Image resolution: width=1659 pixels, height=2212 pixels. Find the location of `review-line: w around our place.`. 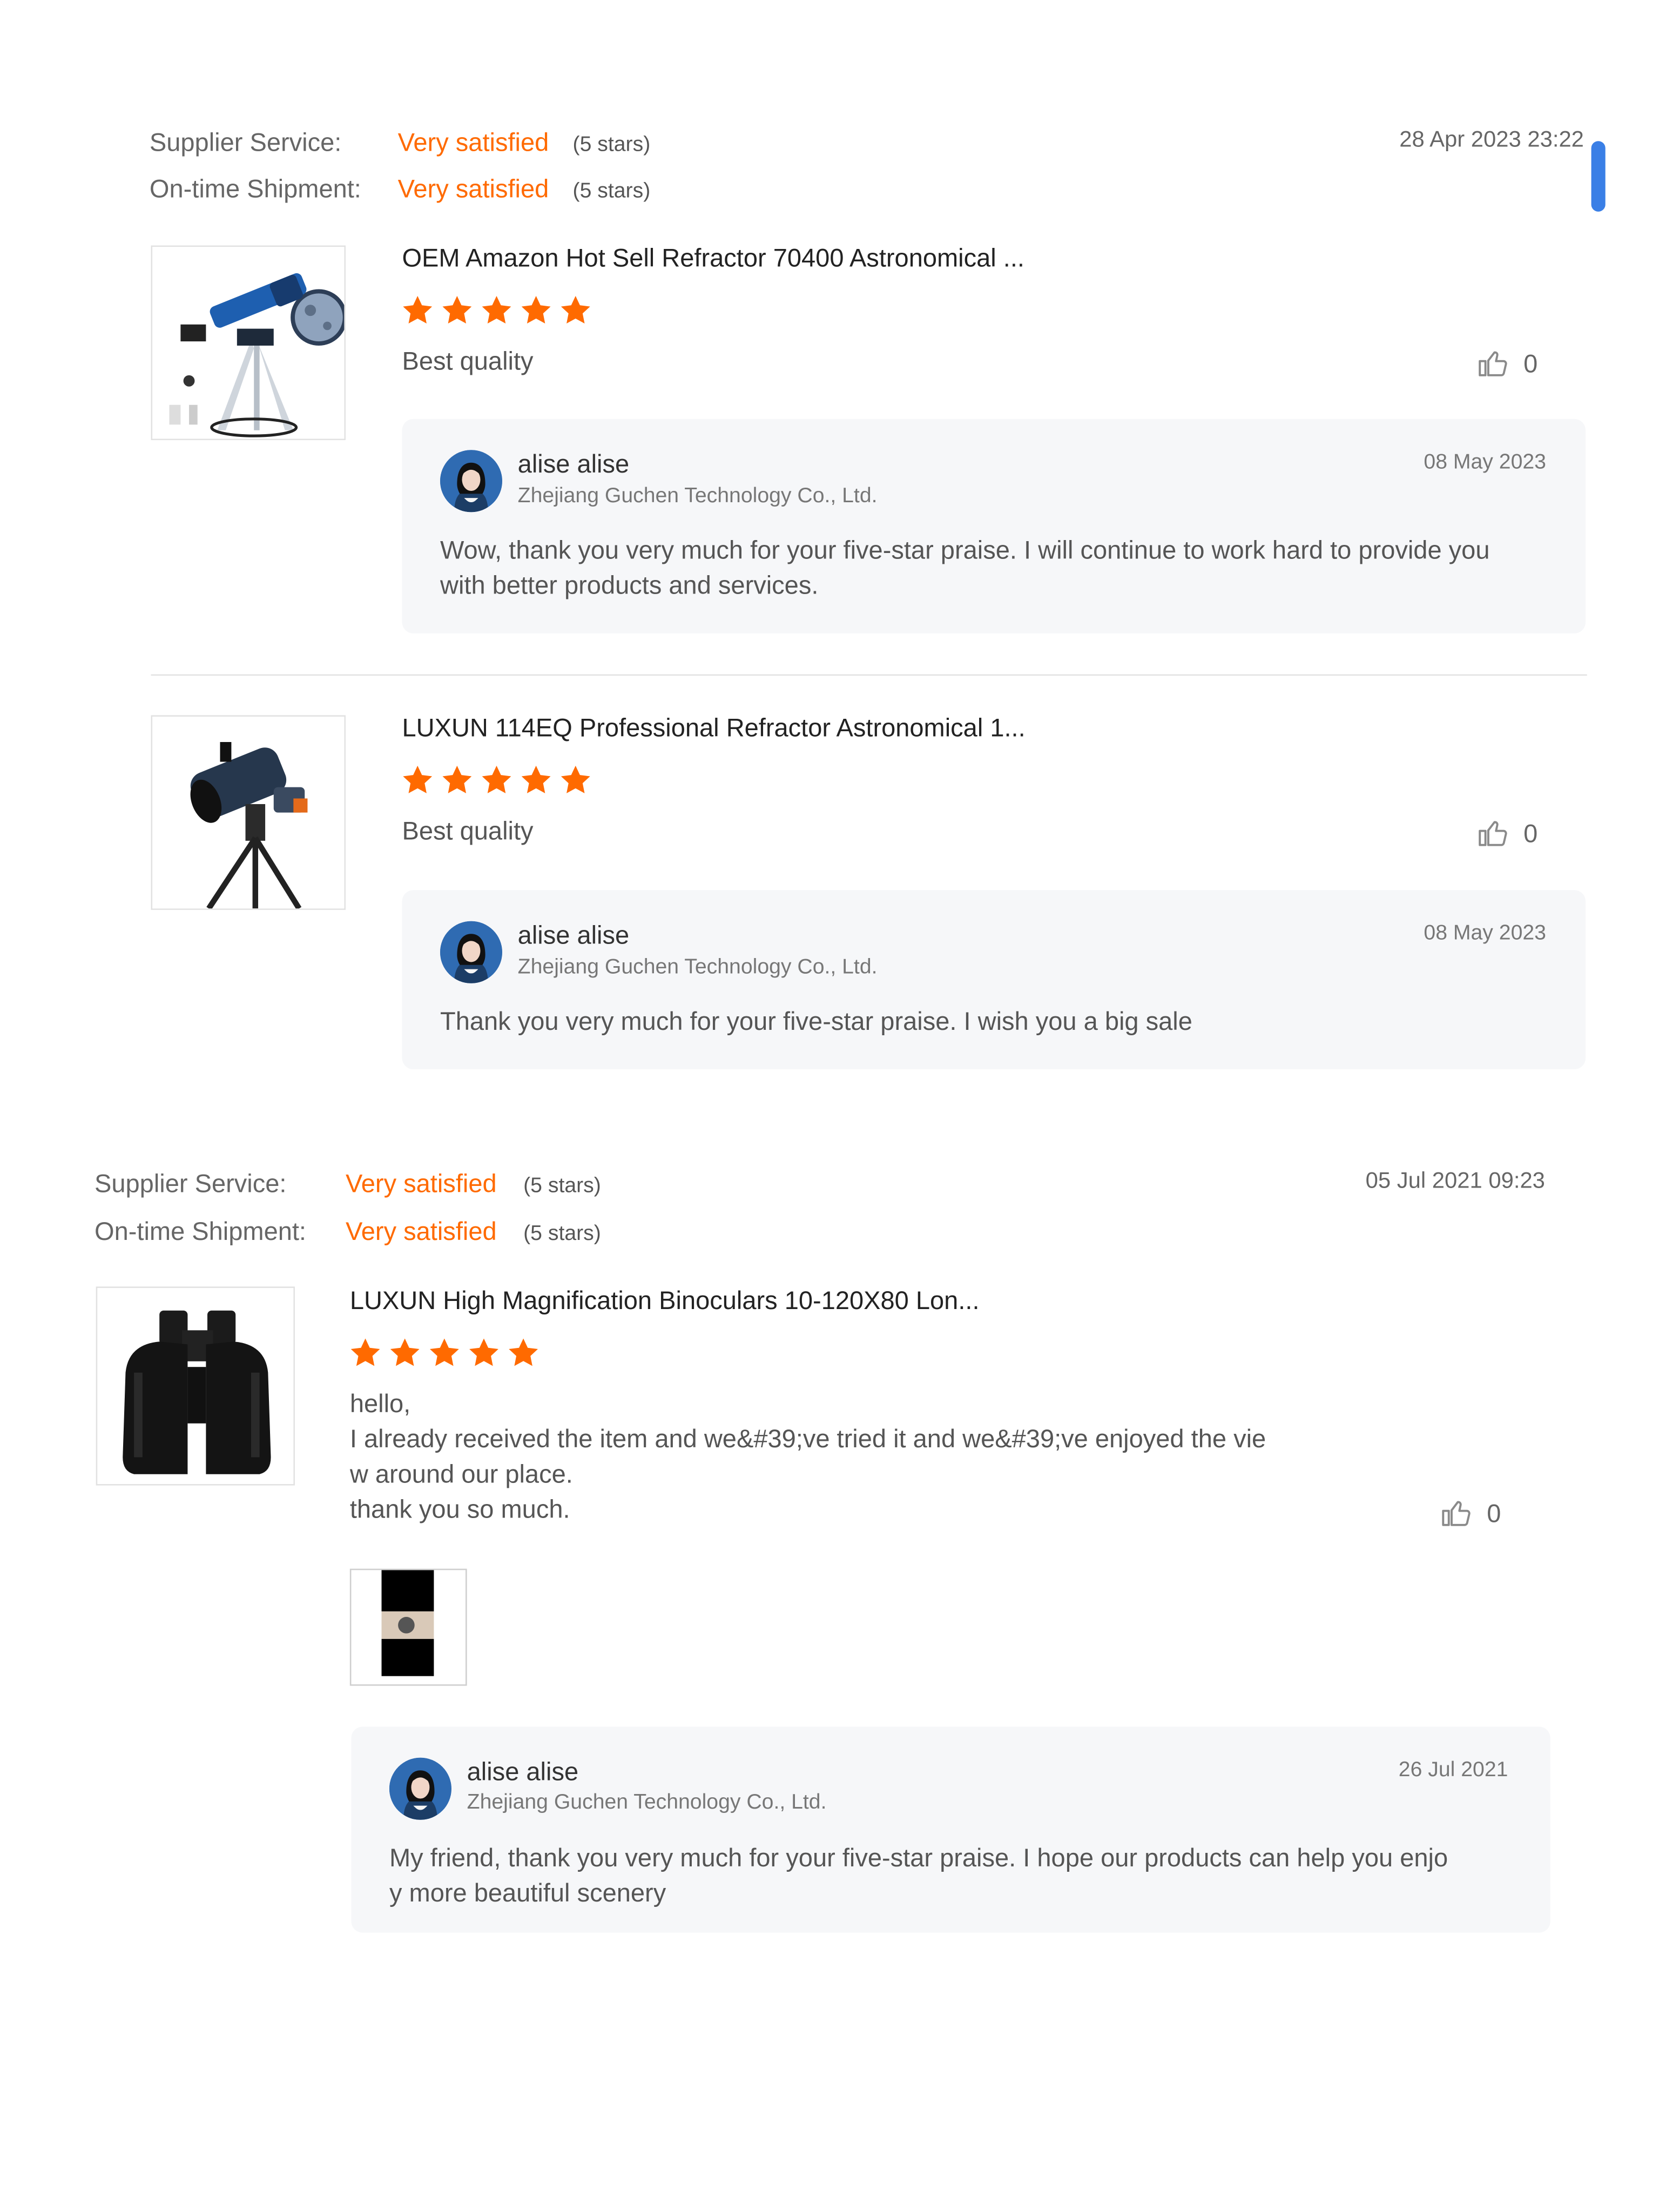

review-line: w around our place. is located at coordinates (461, 1474).